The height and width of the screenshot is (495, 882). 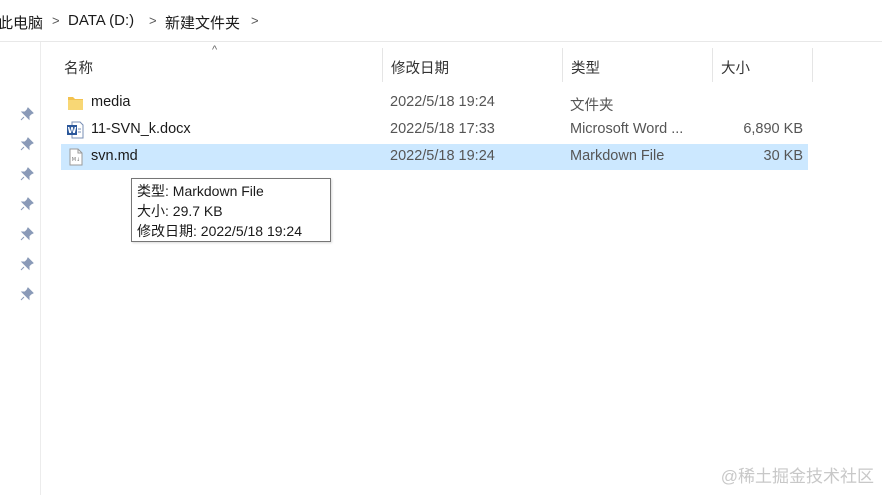 What do you see at coordinates (72, 130) in the screenshot?
I see `svg-text: W` at bounding box center [72, 130].